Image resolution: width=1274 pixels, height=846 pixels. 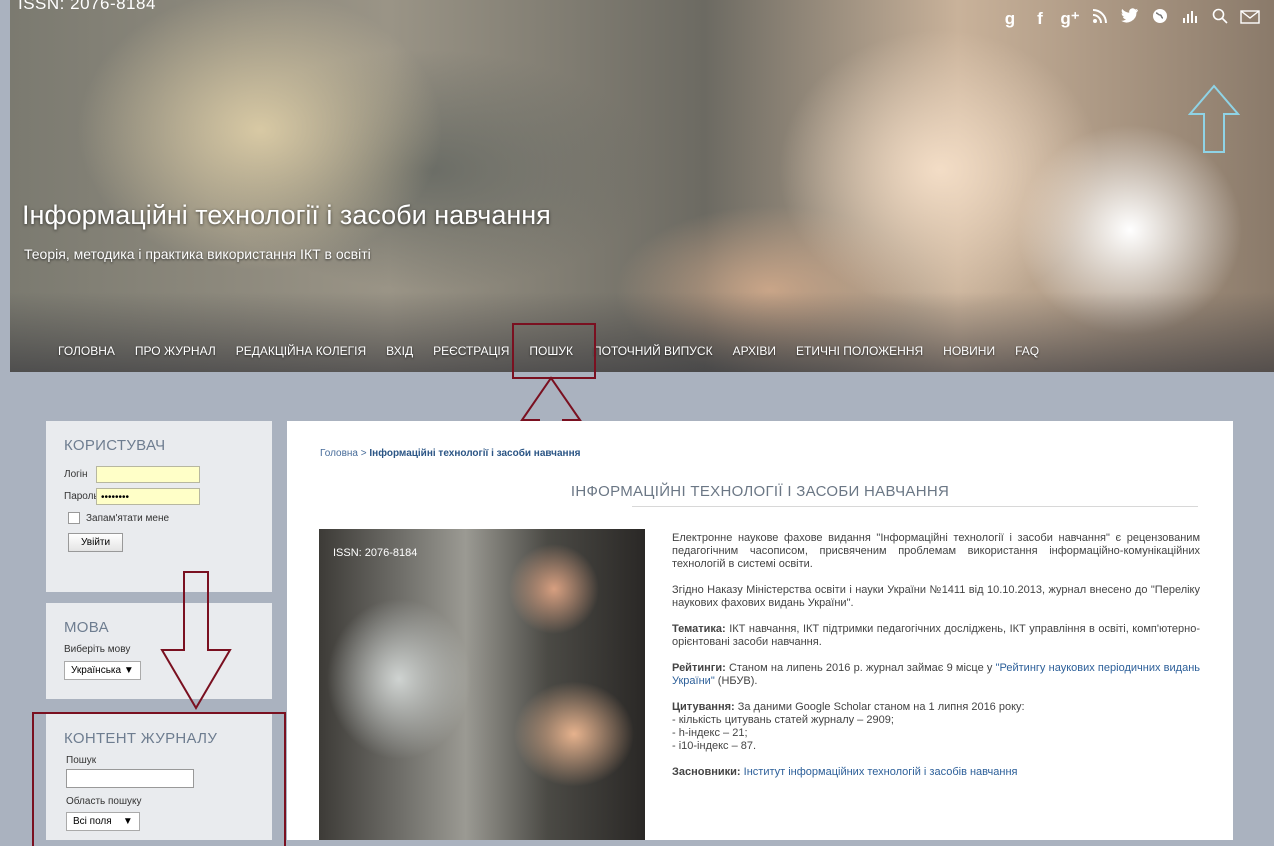 I want to click on google-plus-icon: g⁺, so click(x=1070, y=19).